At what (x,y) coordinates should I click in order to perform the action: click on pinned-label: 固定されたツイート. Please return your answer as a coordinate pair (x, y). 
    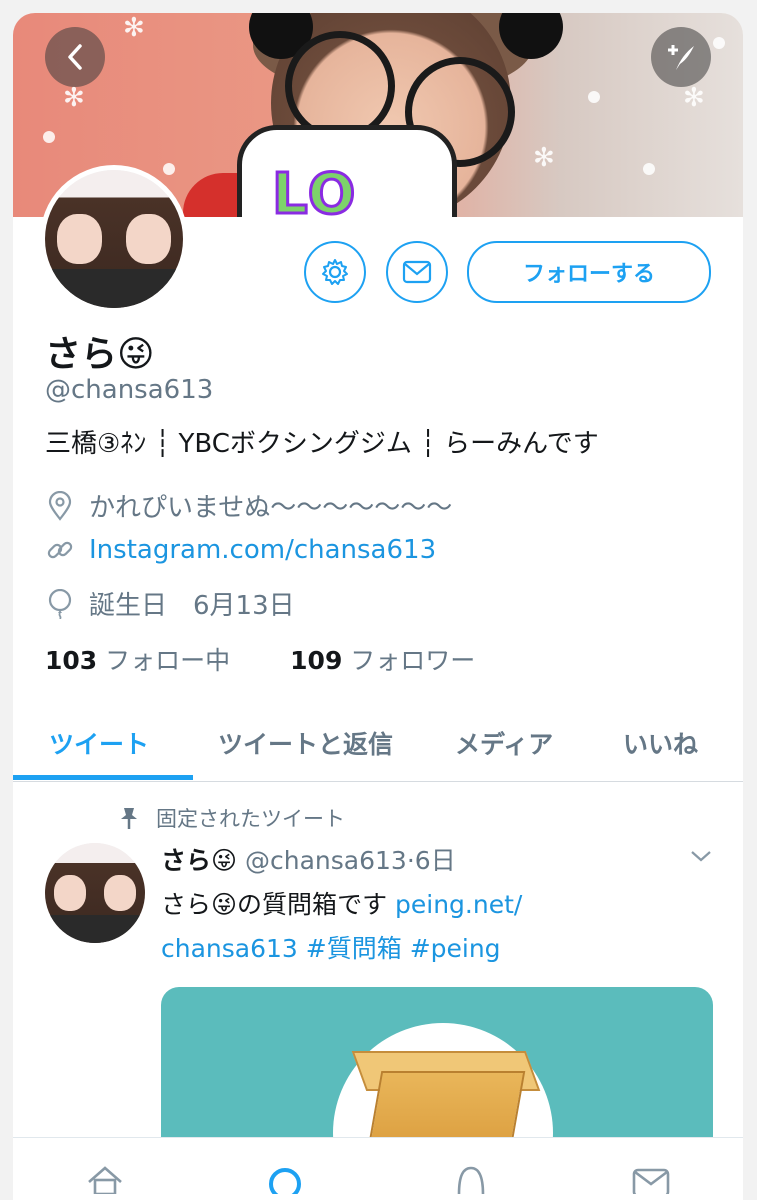
    Looking at the image, I should click on (250, 819).